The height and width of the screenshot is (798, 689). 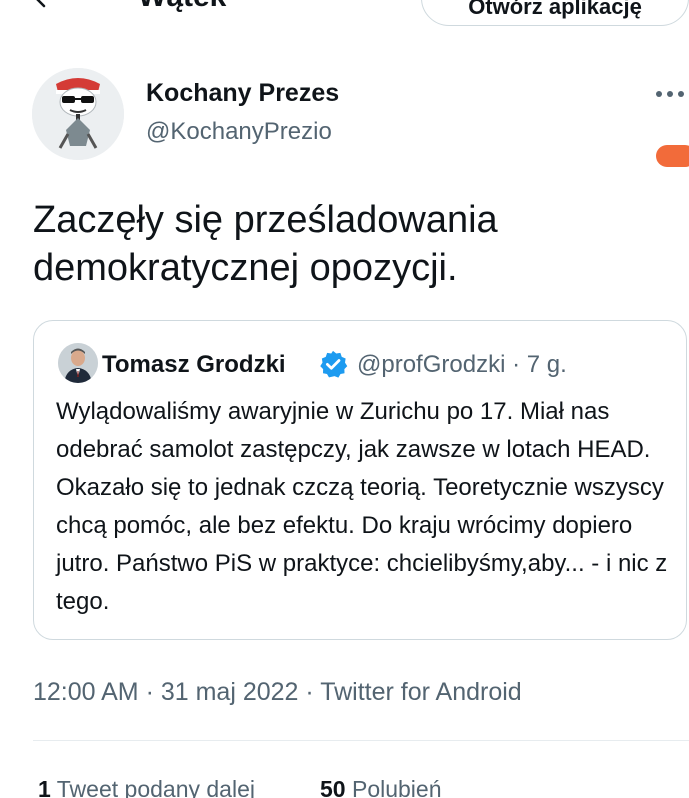 What do you see at coordinates (361, 740) in the screenshot?
I see `divider` at bounding box center [361, 740].